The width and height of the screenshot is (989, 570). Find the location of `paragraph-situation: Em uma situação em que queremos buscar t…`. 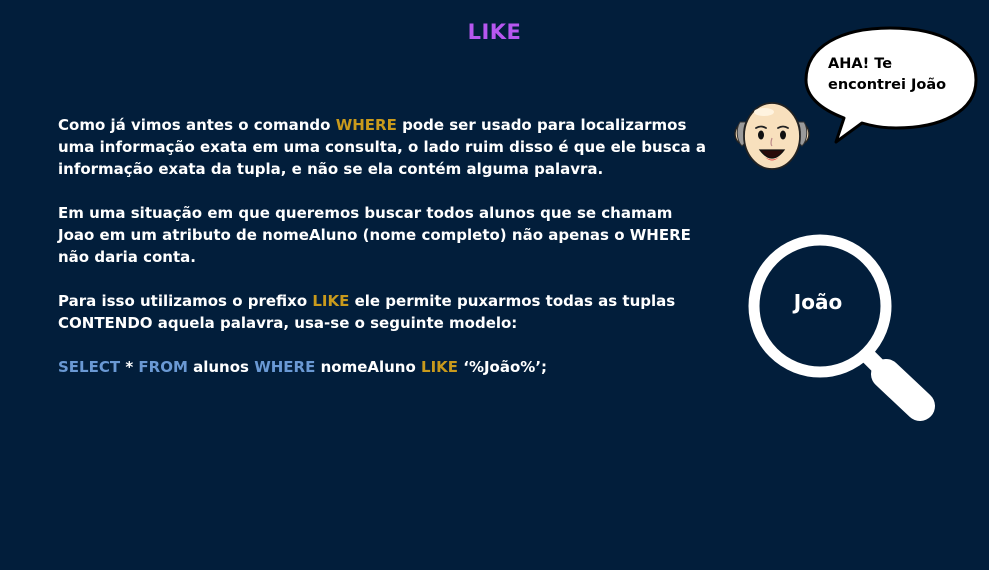

paragraph-situation: Em uma situação em que queremos buscar t… is located at coordinates (374, 235).